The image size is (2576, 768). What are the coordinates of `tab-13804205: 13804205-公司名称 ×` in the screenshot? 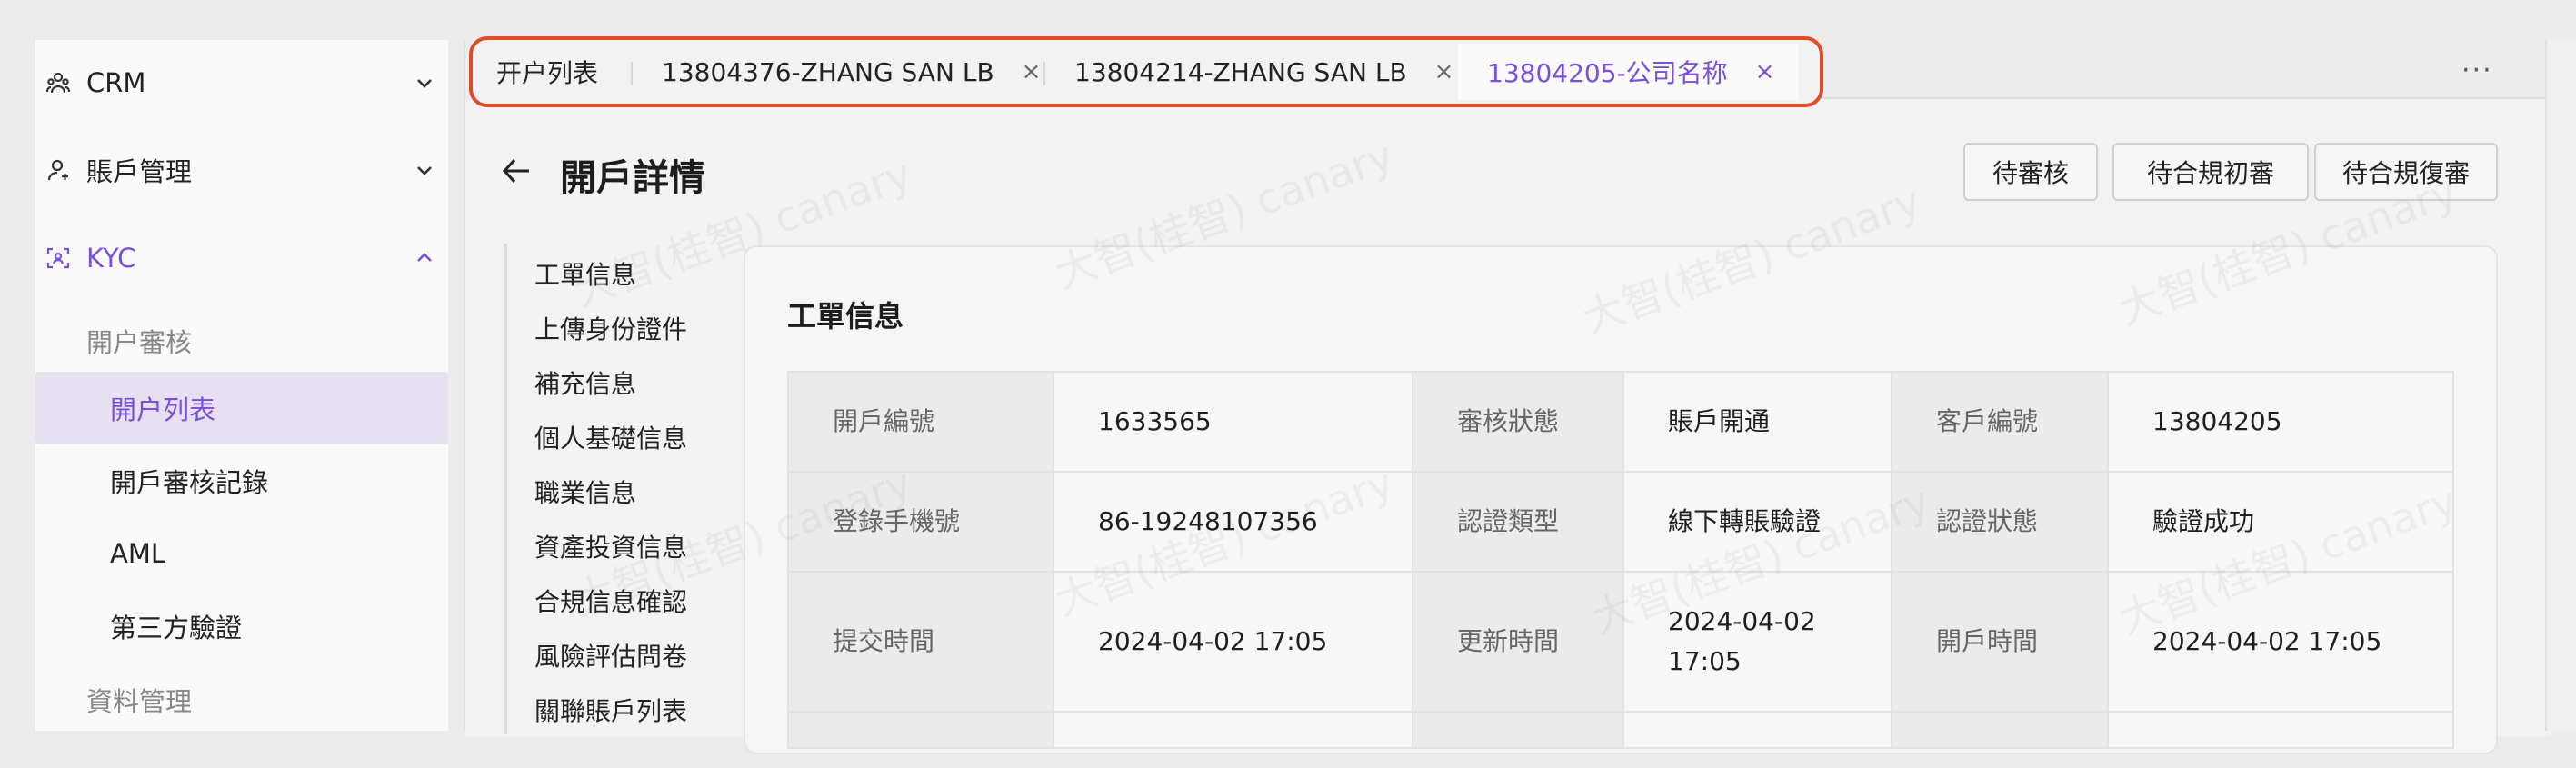 It's located at (1628, 72).